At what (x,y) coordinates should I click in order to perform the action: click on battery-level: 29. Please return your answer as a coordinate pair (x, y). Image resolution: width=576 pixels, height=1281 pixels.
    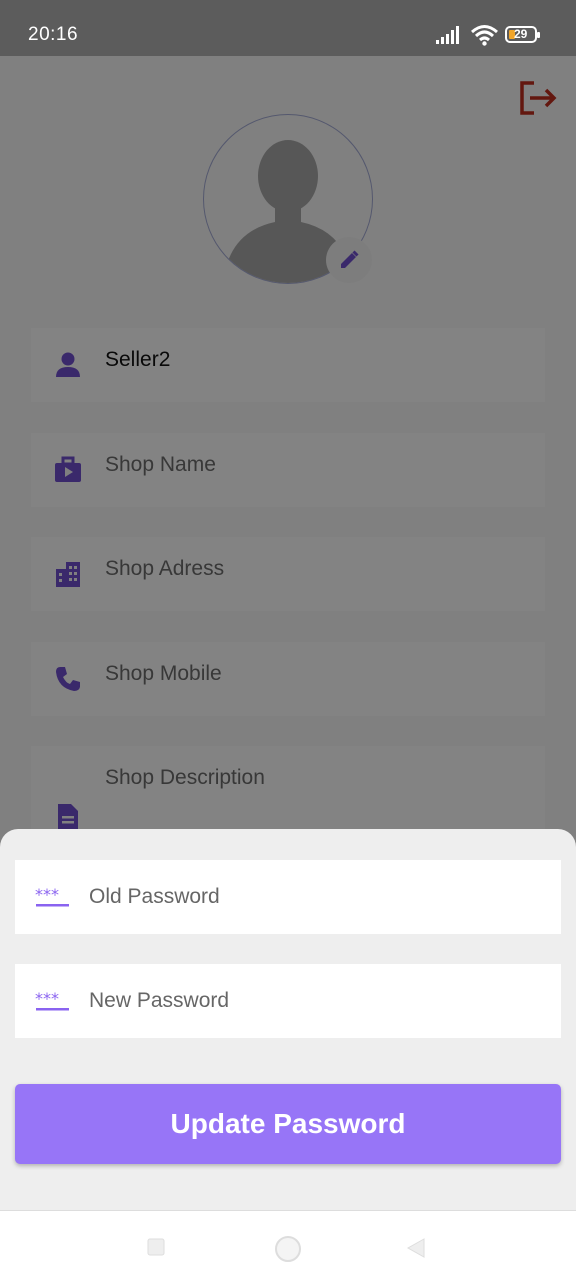
    Looking at the image, I should click on (521, 34).